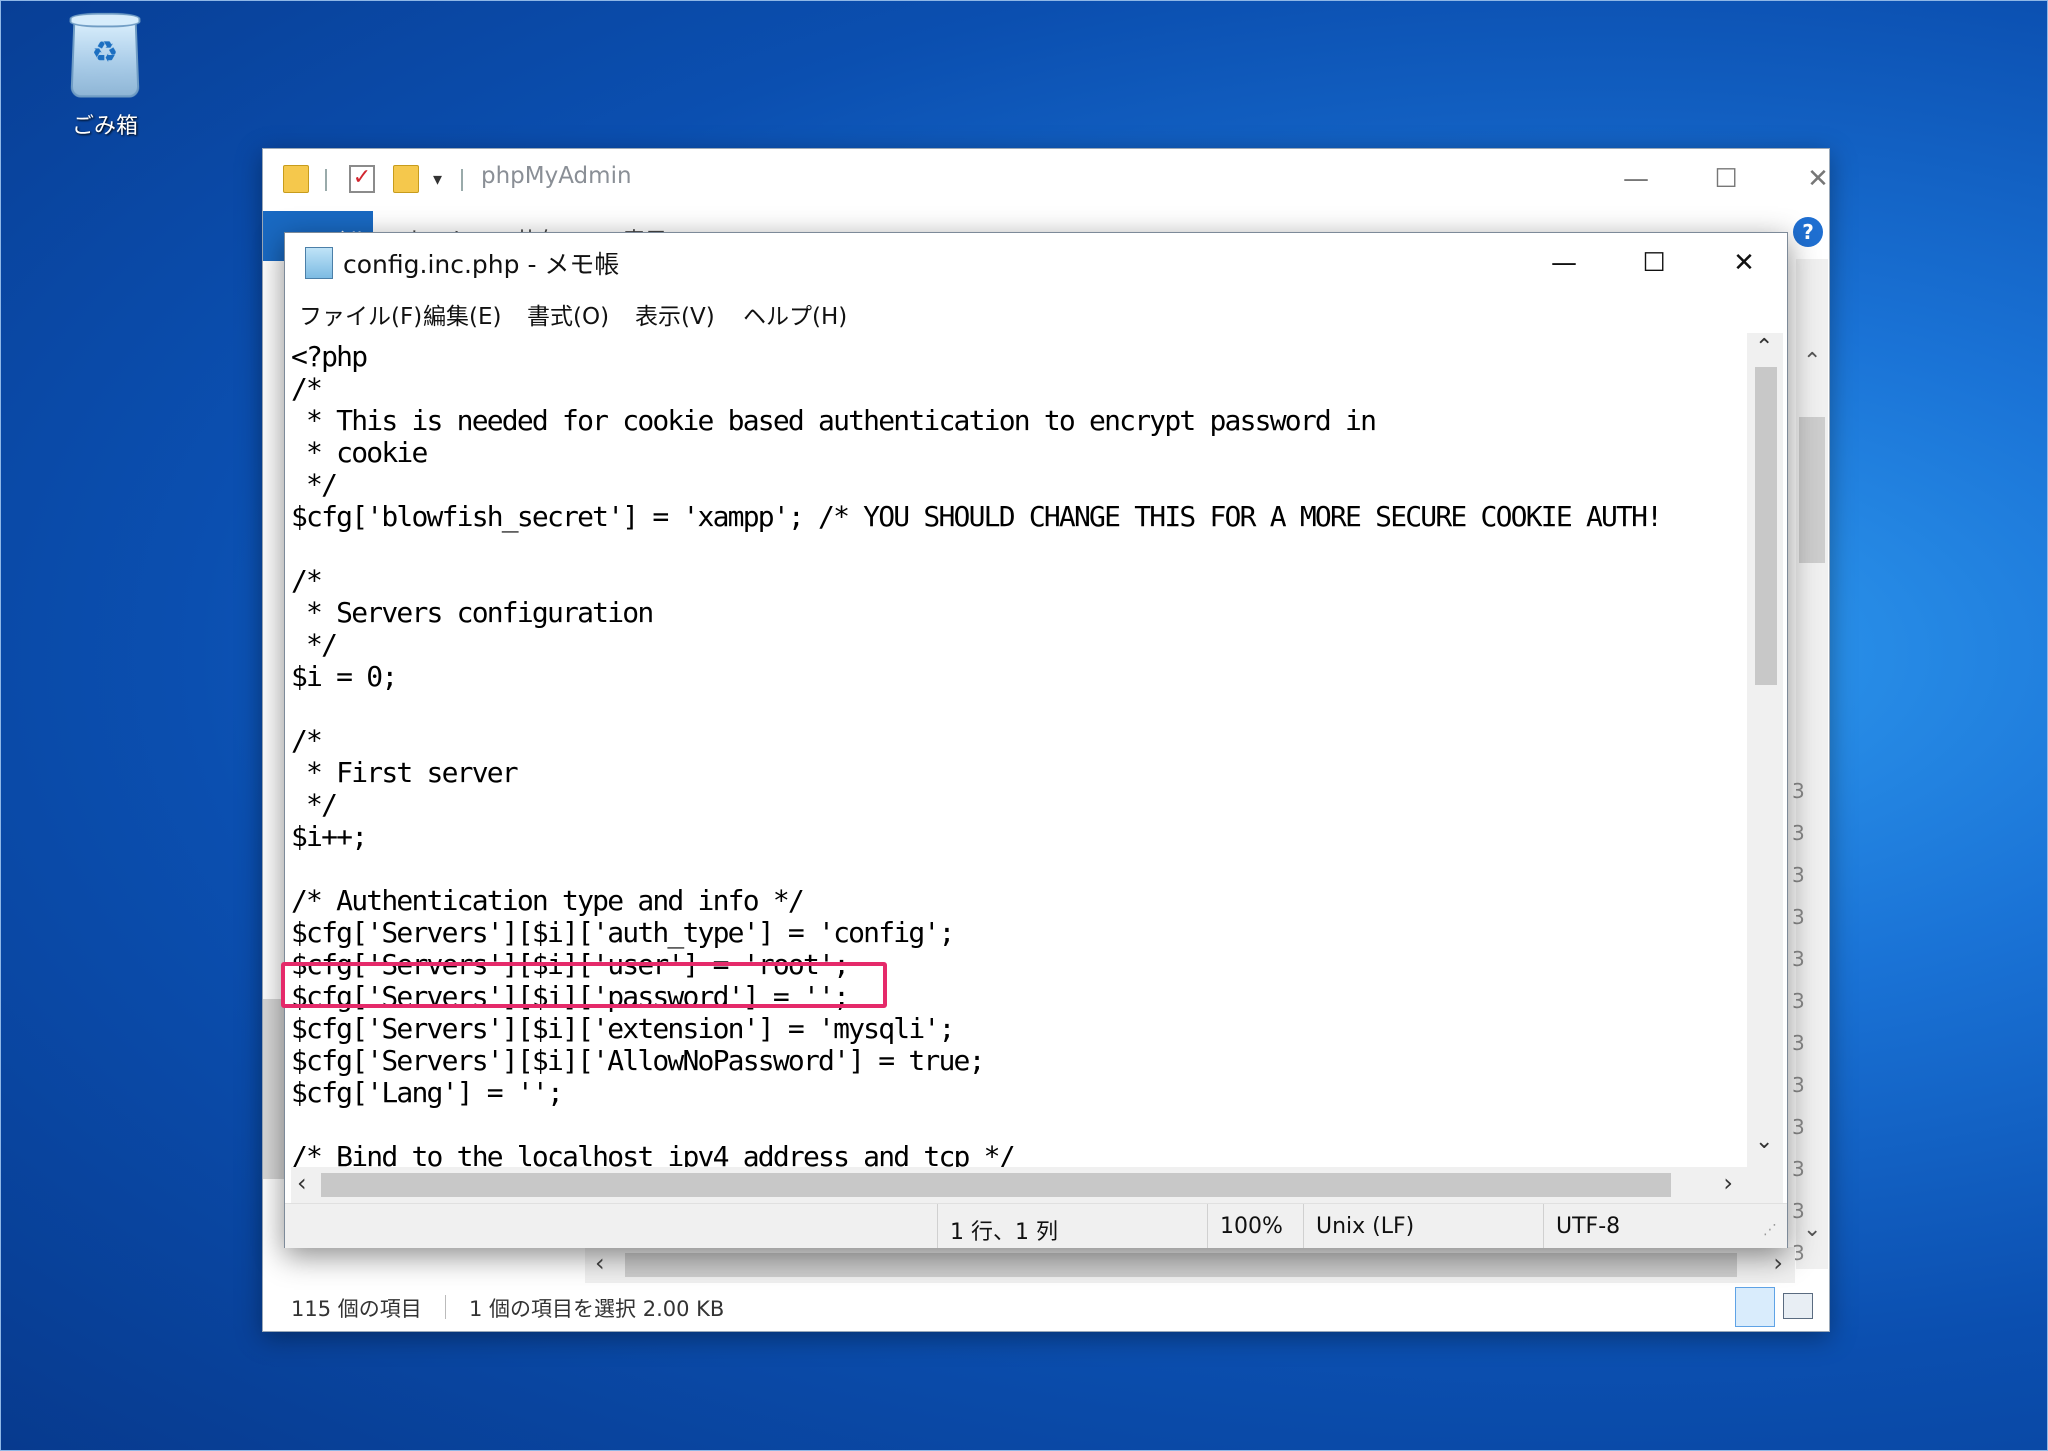  I want to click on notepad-maximize-button: ☐, so click(1654, 263).